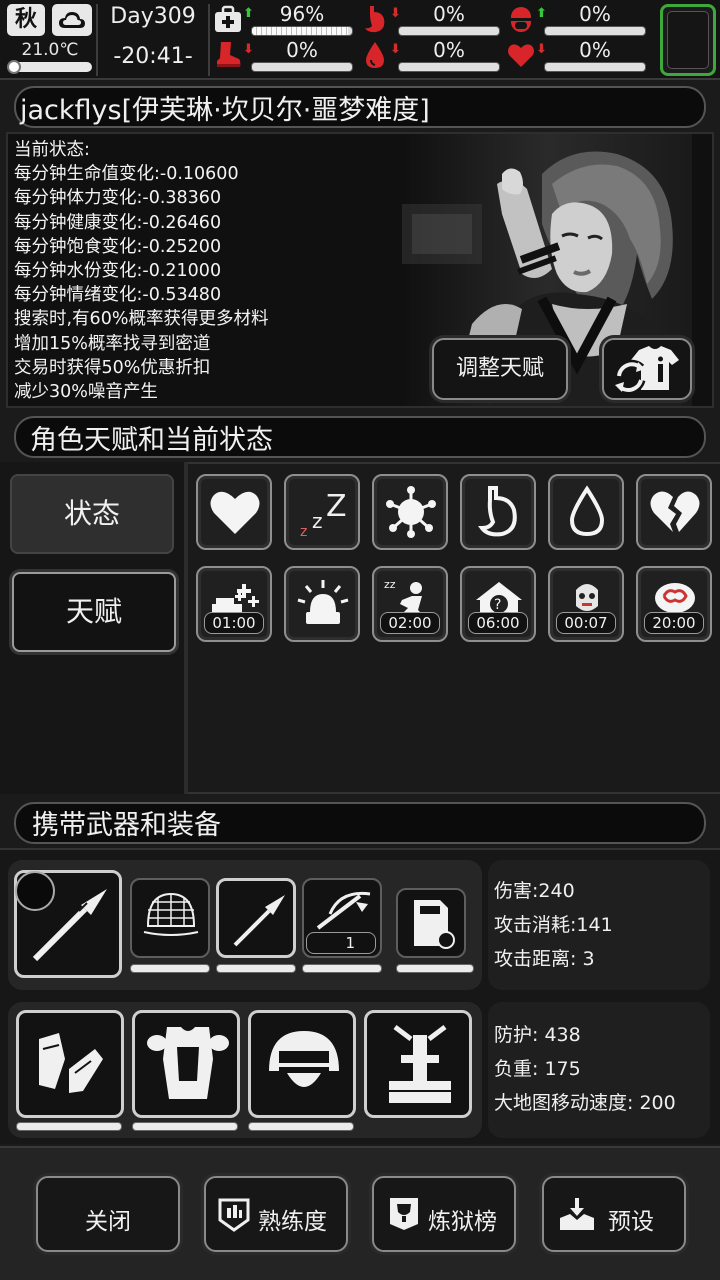 This screenshot has width=720, height=1280. What do you see at coordinates (688, 40) in the screenshot?
I see `quick-item-slot` at bounding box center [688, 40].